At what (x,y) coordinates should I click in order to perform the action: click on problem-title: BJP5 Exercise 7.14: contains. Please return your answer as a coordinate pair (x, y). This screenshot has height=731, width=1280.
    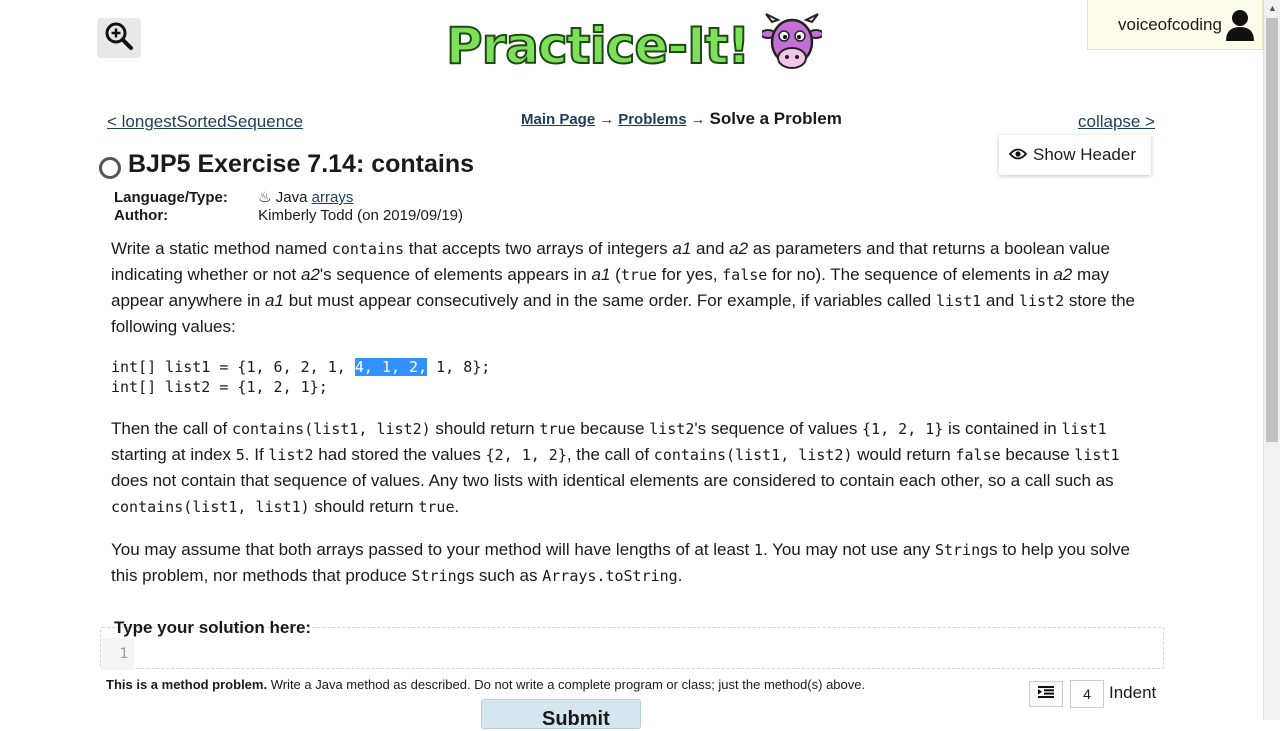
    Looking at the image, I should click on (301, 164).